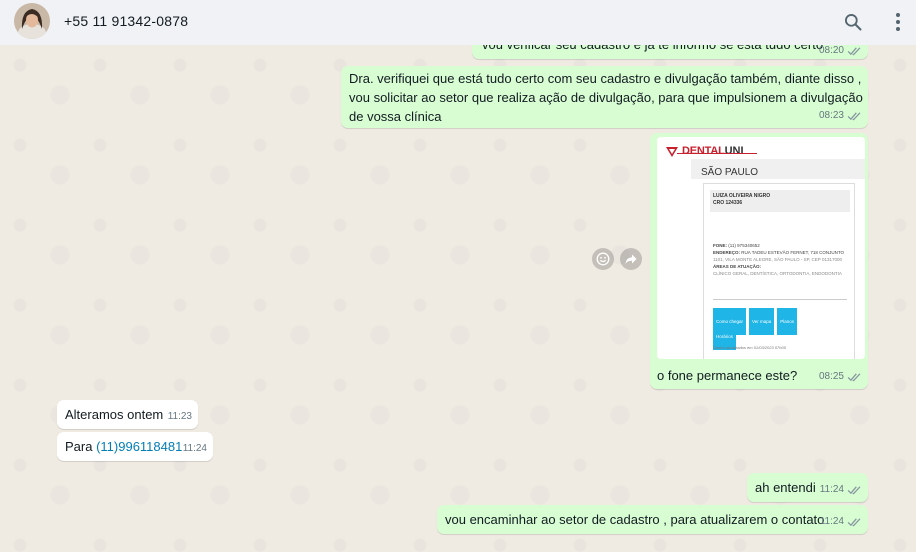 The image size is (916, 552). Describe the element at coordinates (179, 416) in the screenshot. I see `message-time: 11:23` at that location.